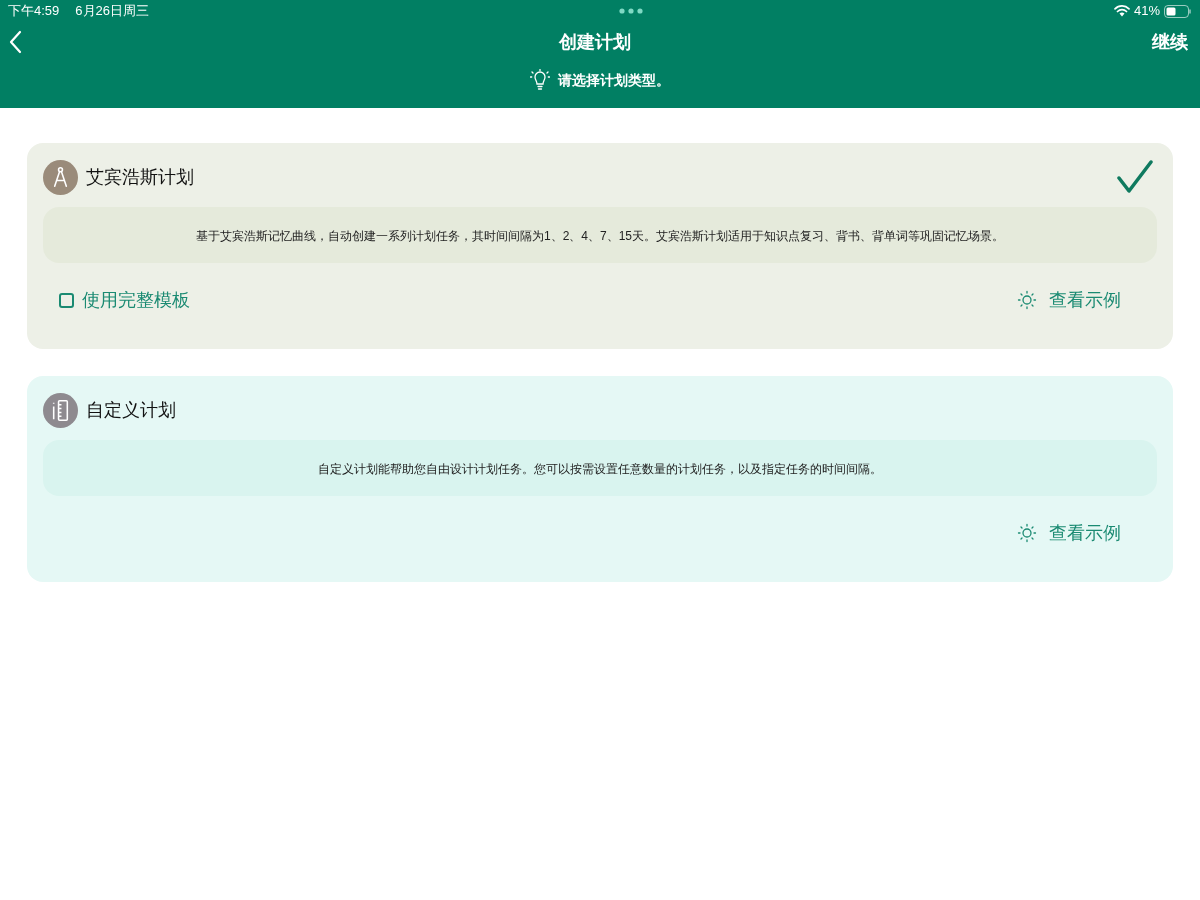 Image resolution: width=1200 pixels, height=900 pixels. Describe the element at coordinates (15, 42) in the screenshot. I see `back-icon` at that location.